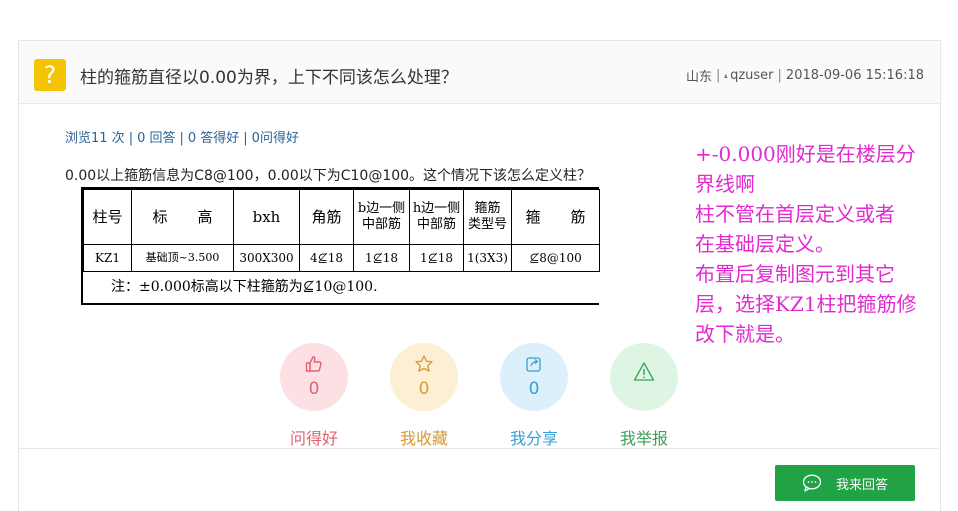 The width and height of the screenshot is (958, 511). I want to click on good-question-count: 0问得好, so click(275, 138).